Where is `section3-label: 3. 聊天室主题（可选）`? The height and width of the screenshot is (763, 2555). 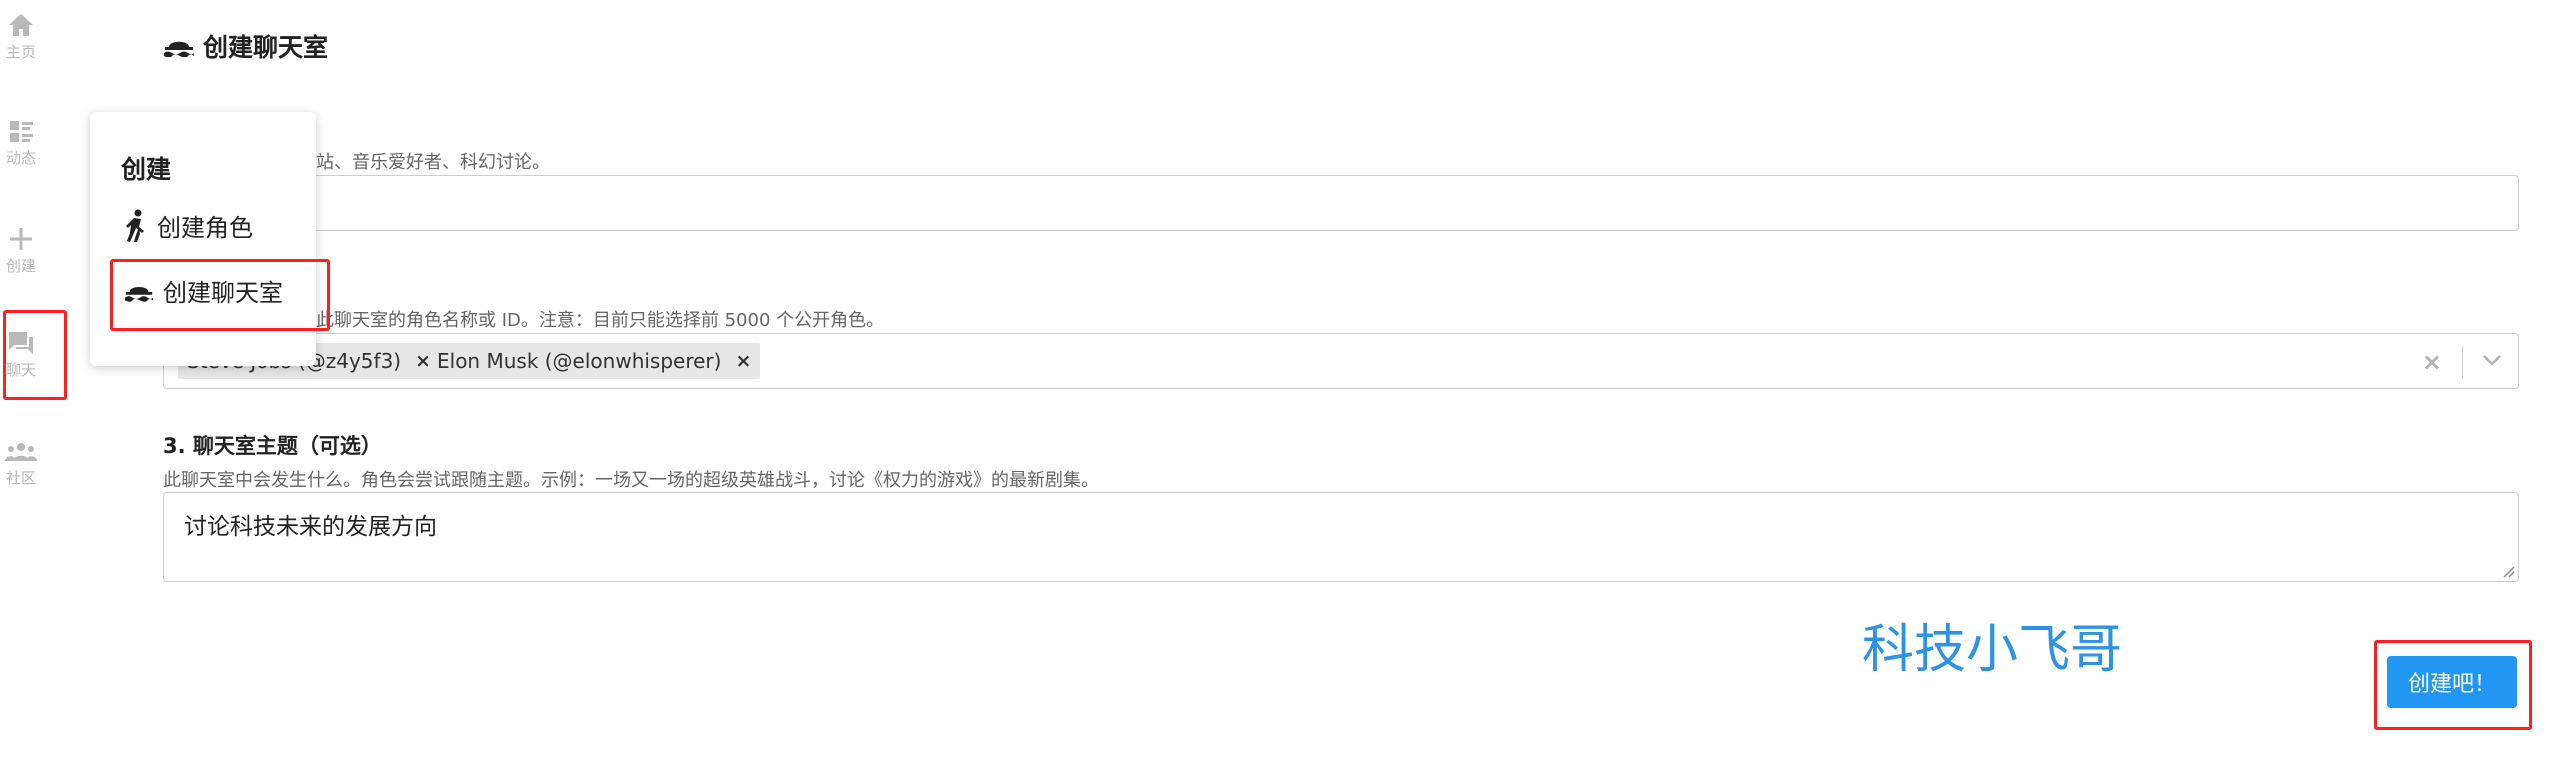
section3-label: 3. 聊天室主题（可选） is located at coordinates (272, 446).